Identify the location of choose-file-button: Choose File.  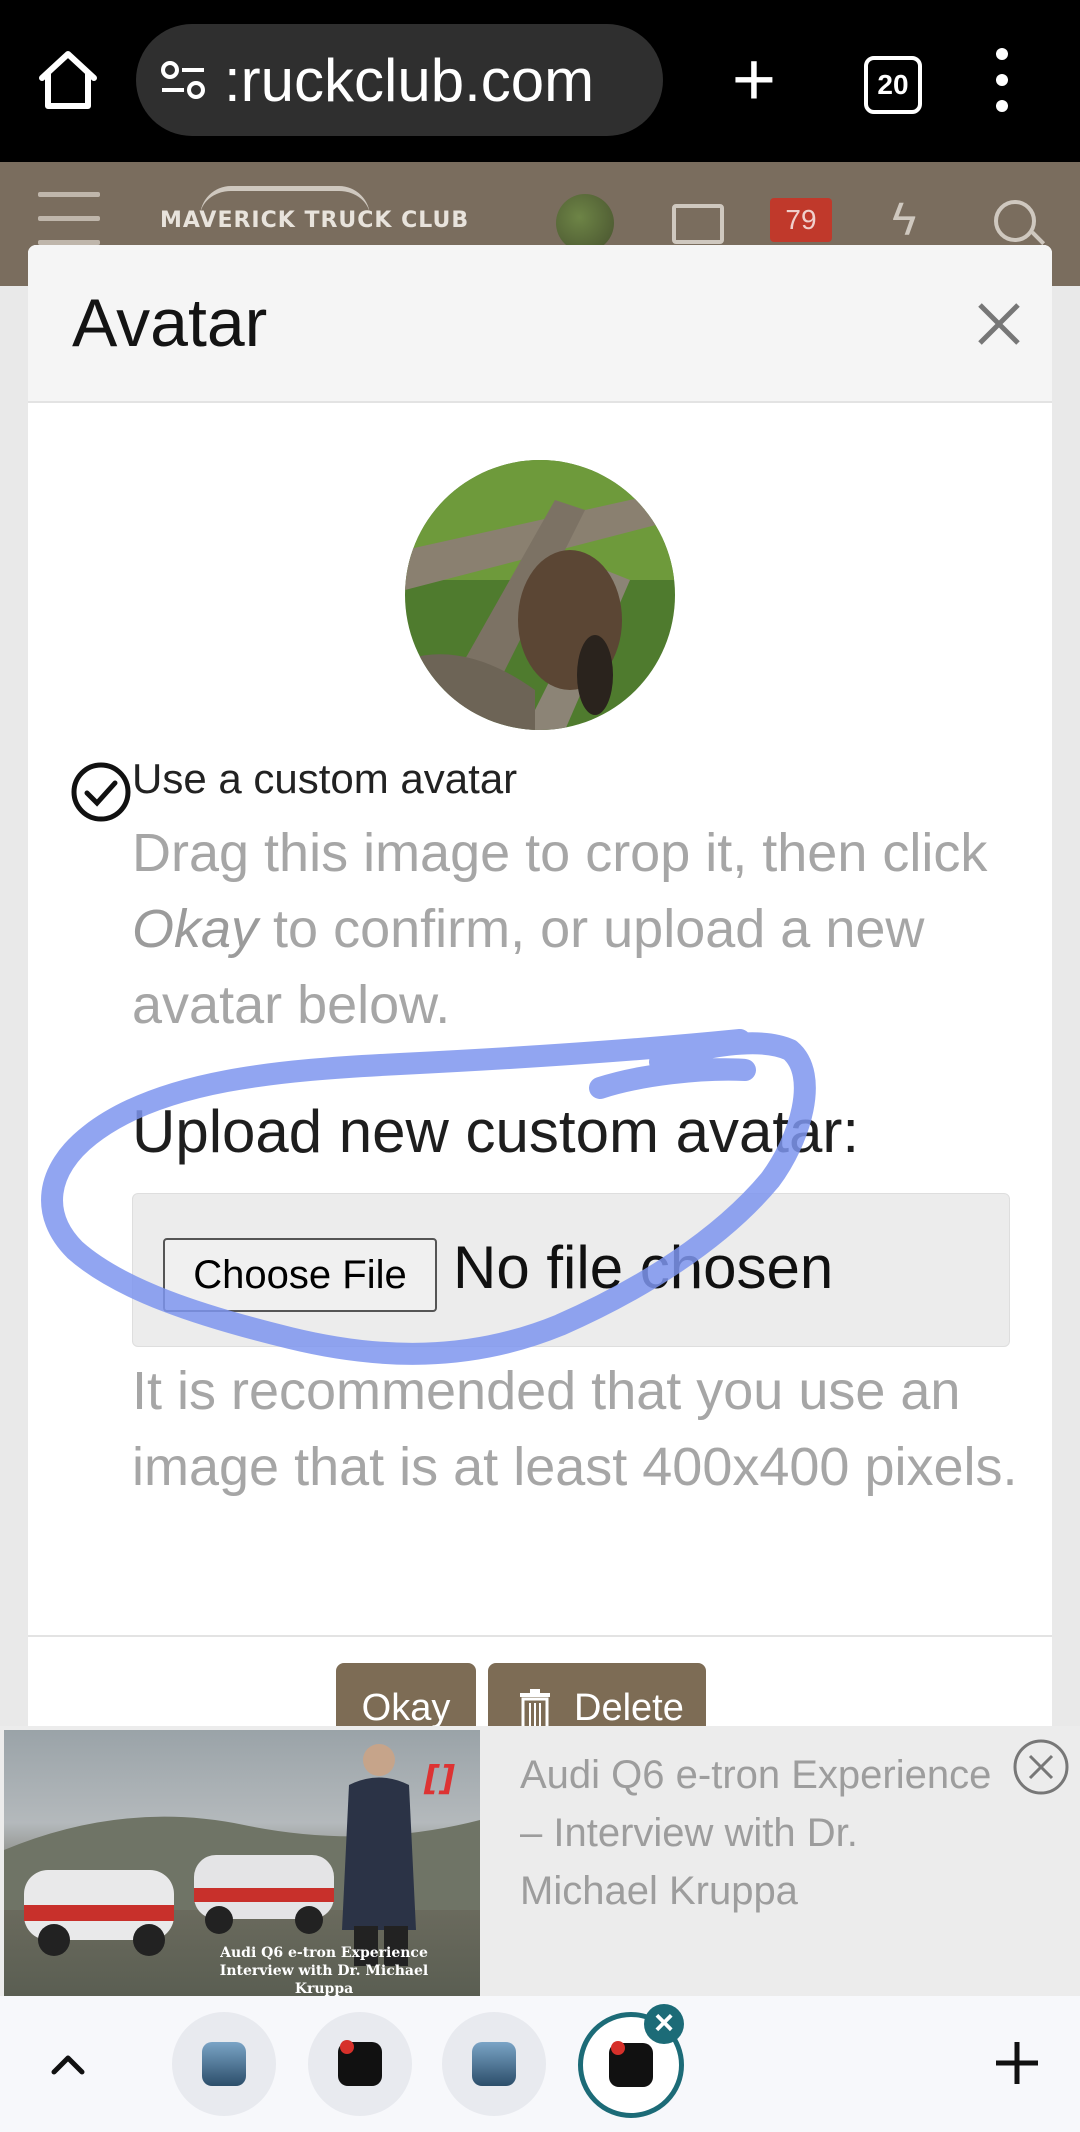
(300, 1275).